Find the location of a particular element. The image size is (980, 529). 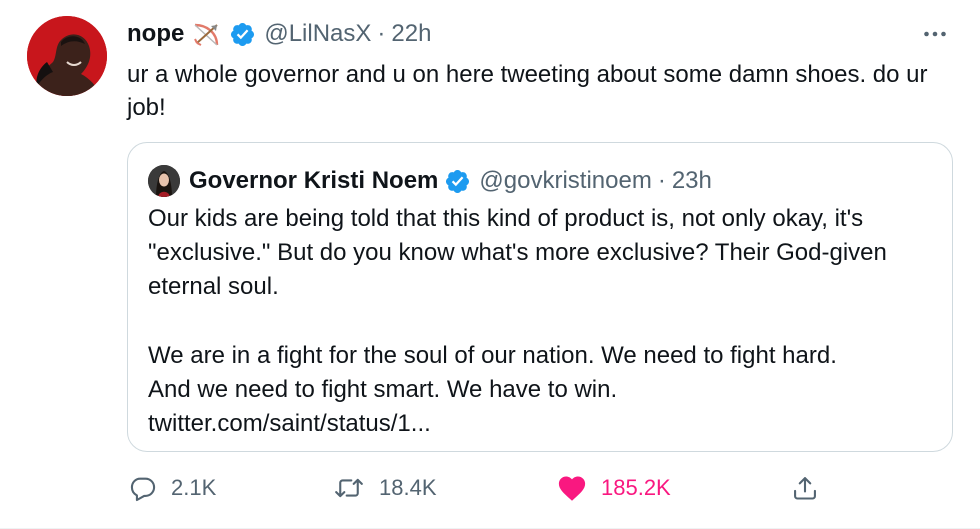

avatar-photo-icon is located at coordinates (67, 56).